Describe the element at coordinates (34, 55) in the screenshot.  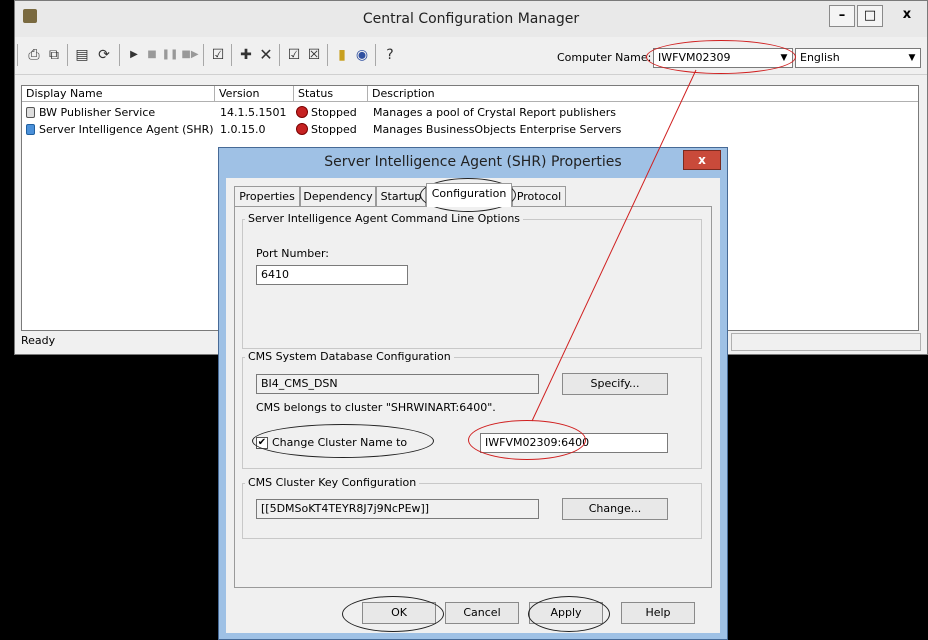
I see `print-icon: ⎙` at that location.